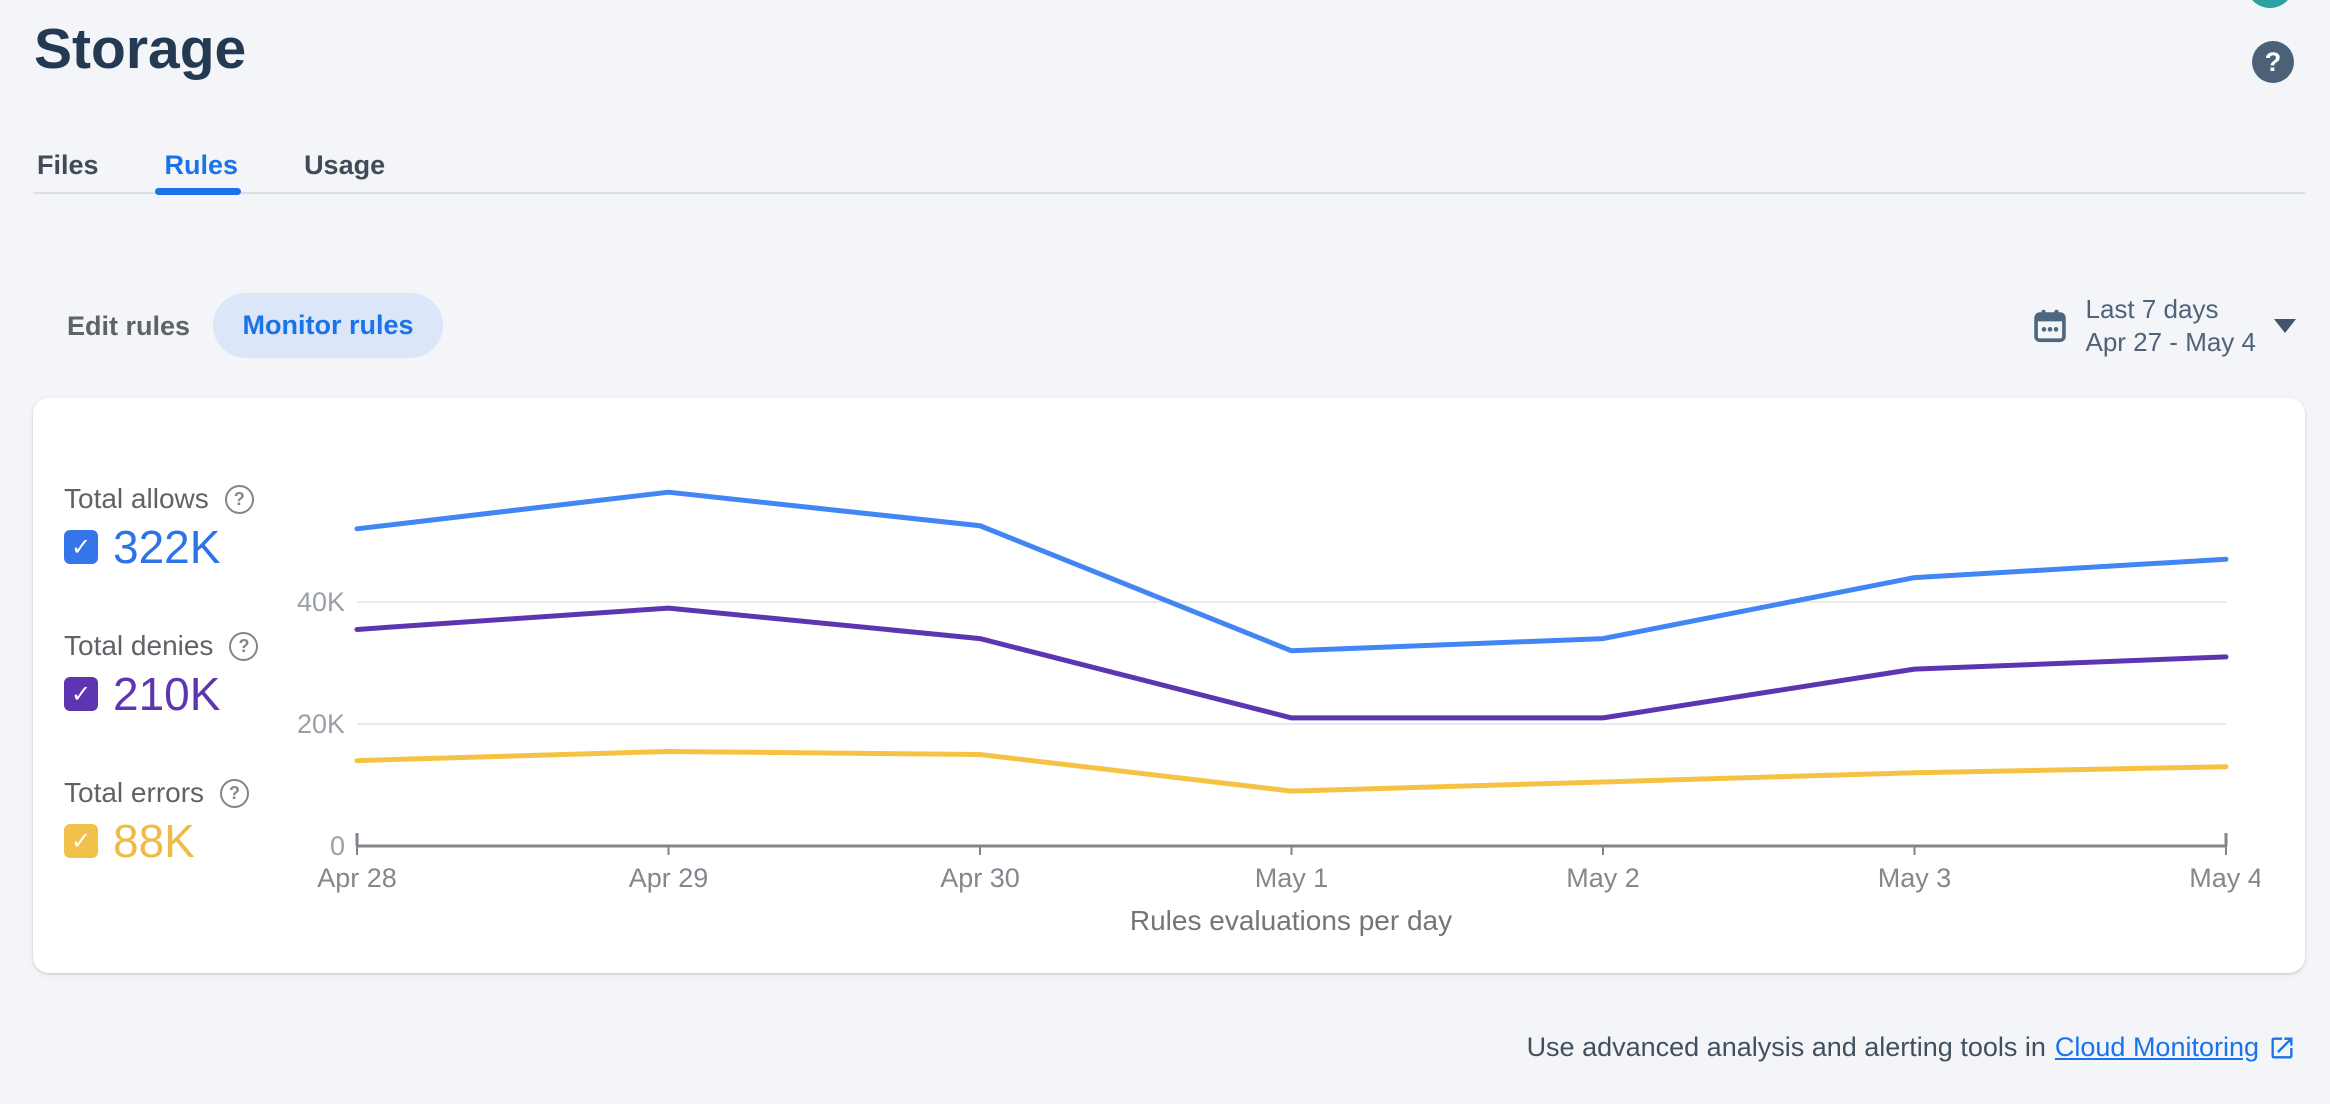  Describe the element at coordinates (321, 602) in the screenshot. I see `svg-text: 40K` at that location.